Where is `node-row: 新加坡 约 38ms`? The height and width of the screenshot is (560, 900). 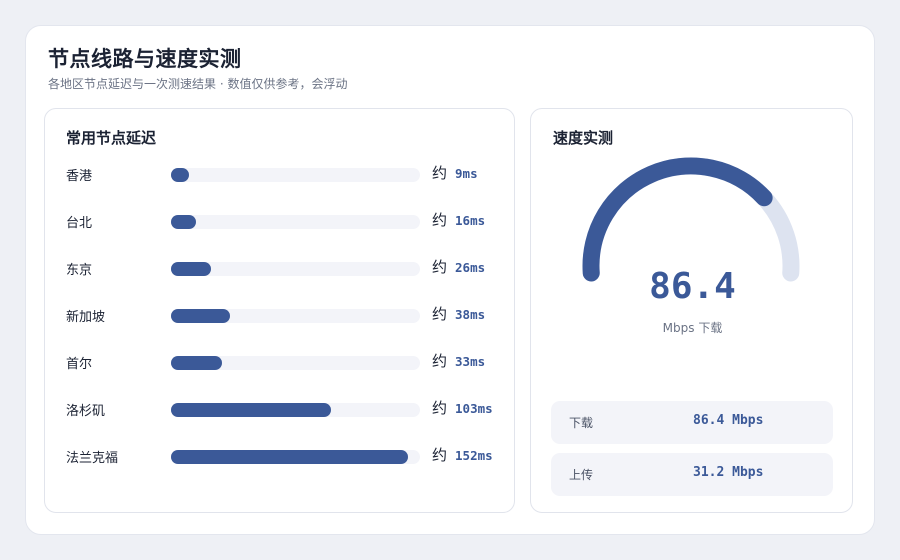 node-row: 新加坡 约 38ms is located at coordinates (279, 315).